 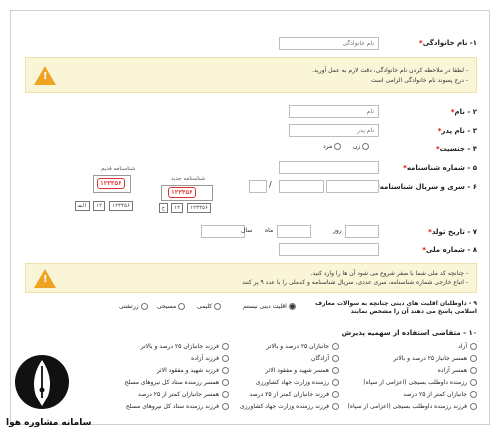 I want to click on gender-female: زن, so click(x=361, y=146).